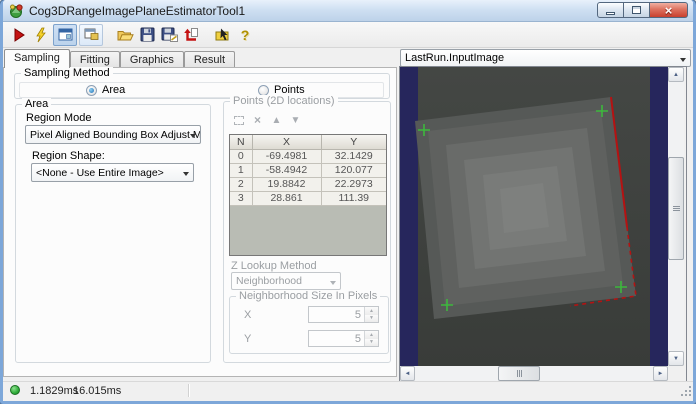 Image resolution: width=696 pixels, height=404 pixels. I want to click on table-cell: 111.39, so click(353, 198).